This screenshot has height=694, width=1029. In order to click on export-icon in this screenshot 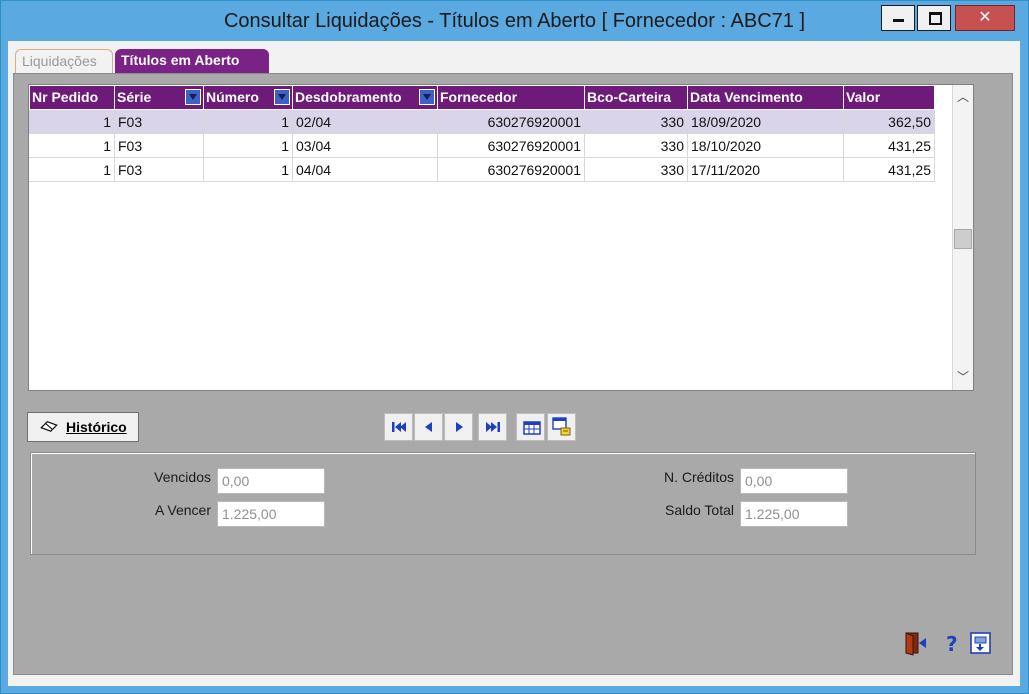, I will do `click(561, 426)`.